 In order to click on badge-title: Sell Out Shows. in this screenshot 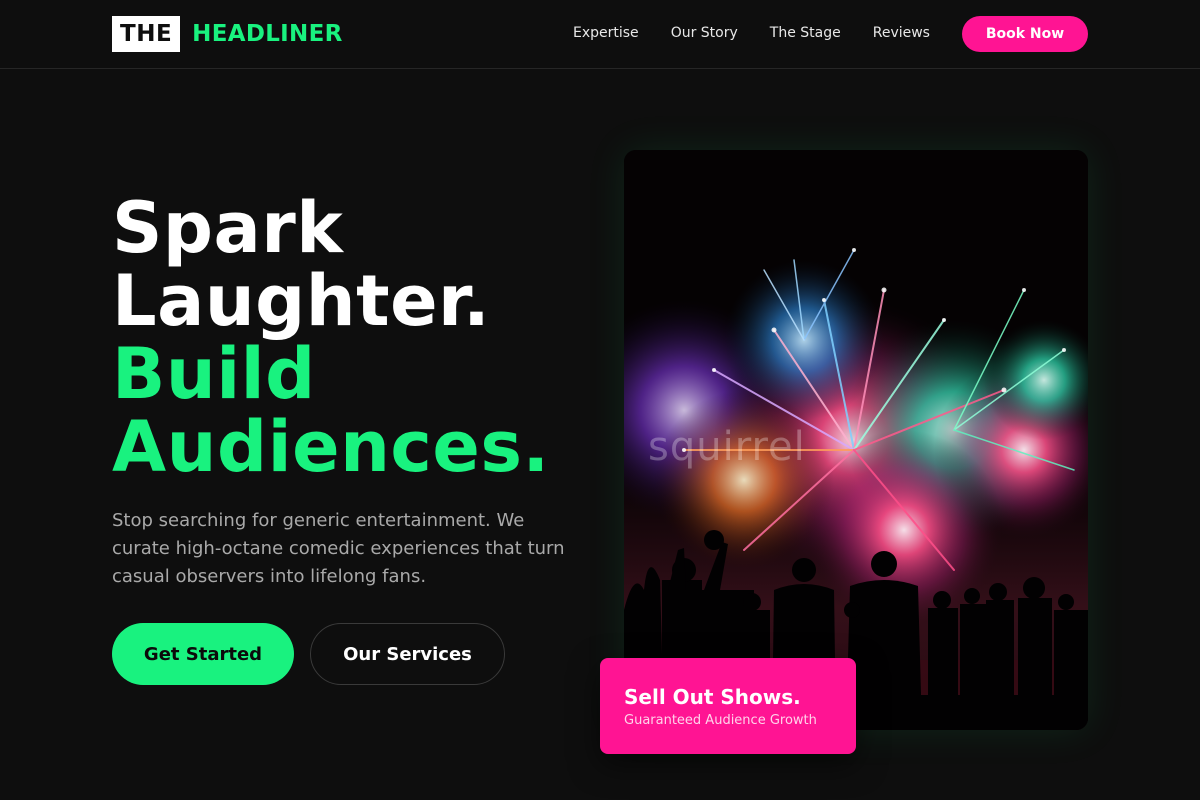, I will do `click(712, 697)`.